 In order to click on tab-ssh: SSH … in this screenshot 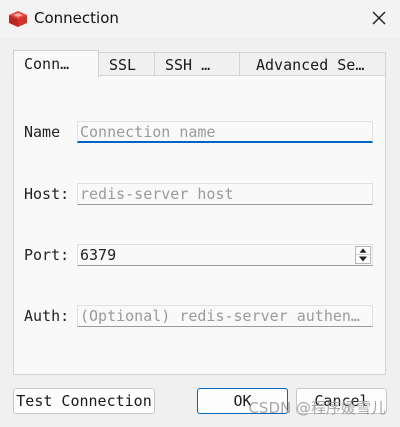, I will do `click(197, 64)`.